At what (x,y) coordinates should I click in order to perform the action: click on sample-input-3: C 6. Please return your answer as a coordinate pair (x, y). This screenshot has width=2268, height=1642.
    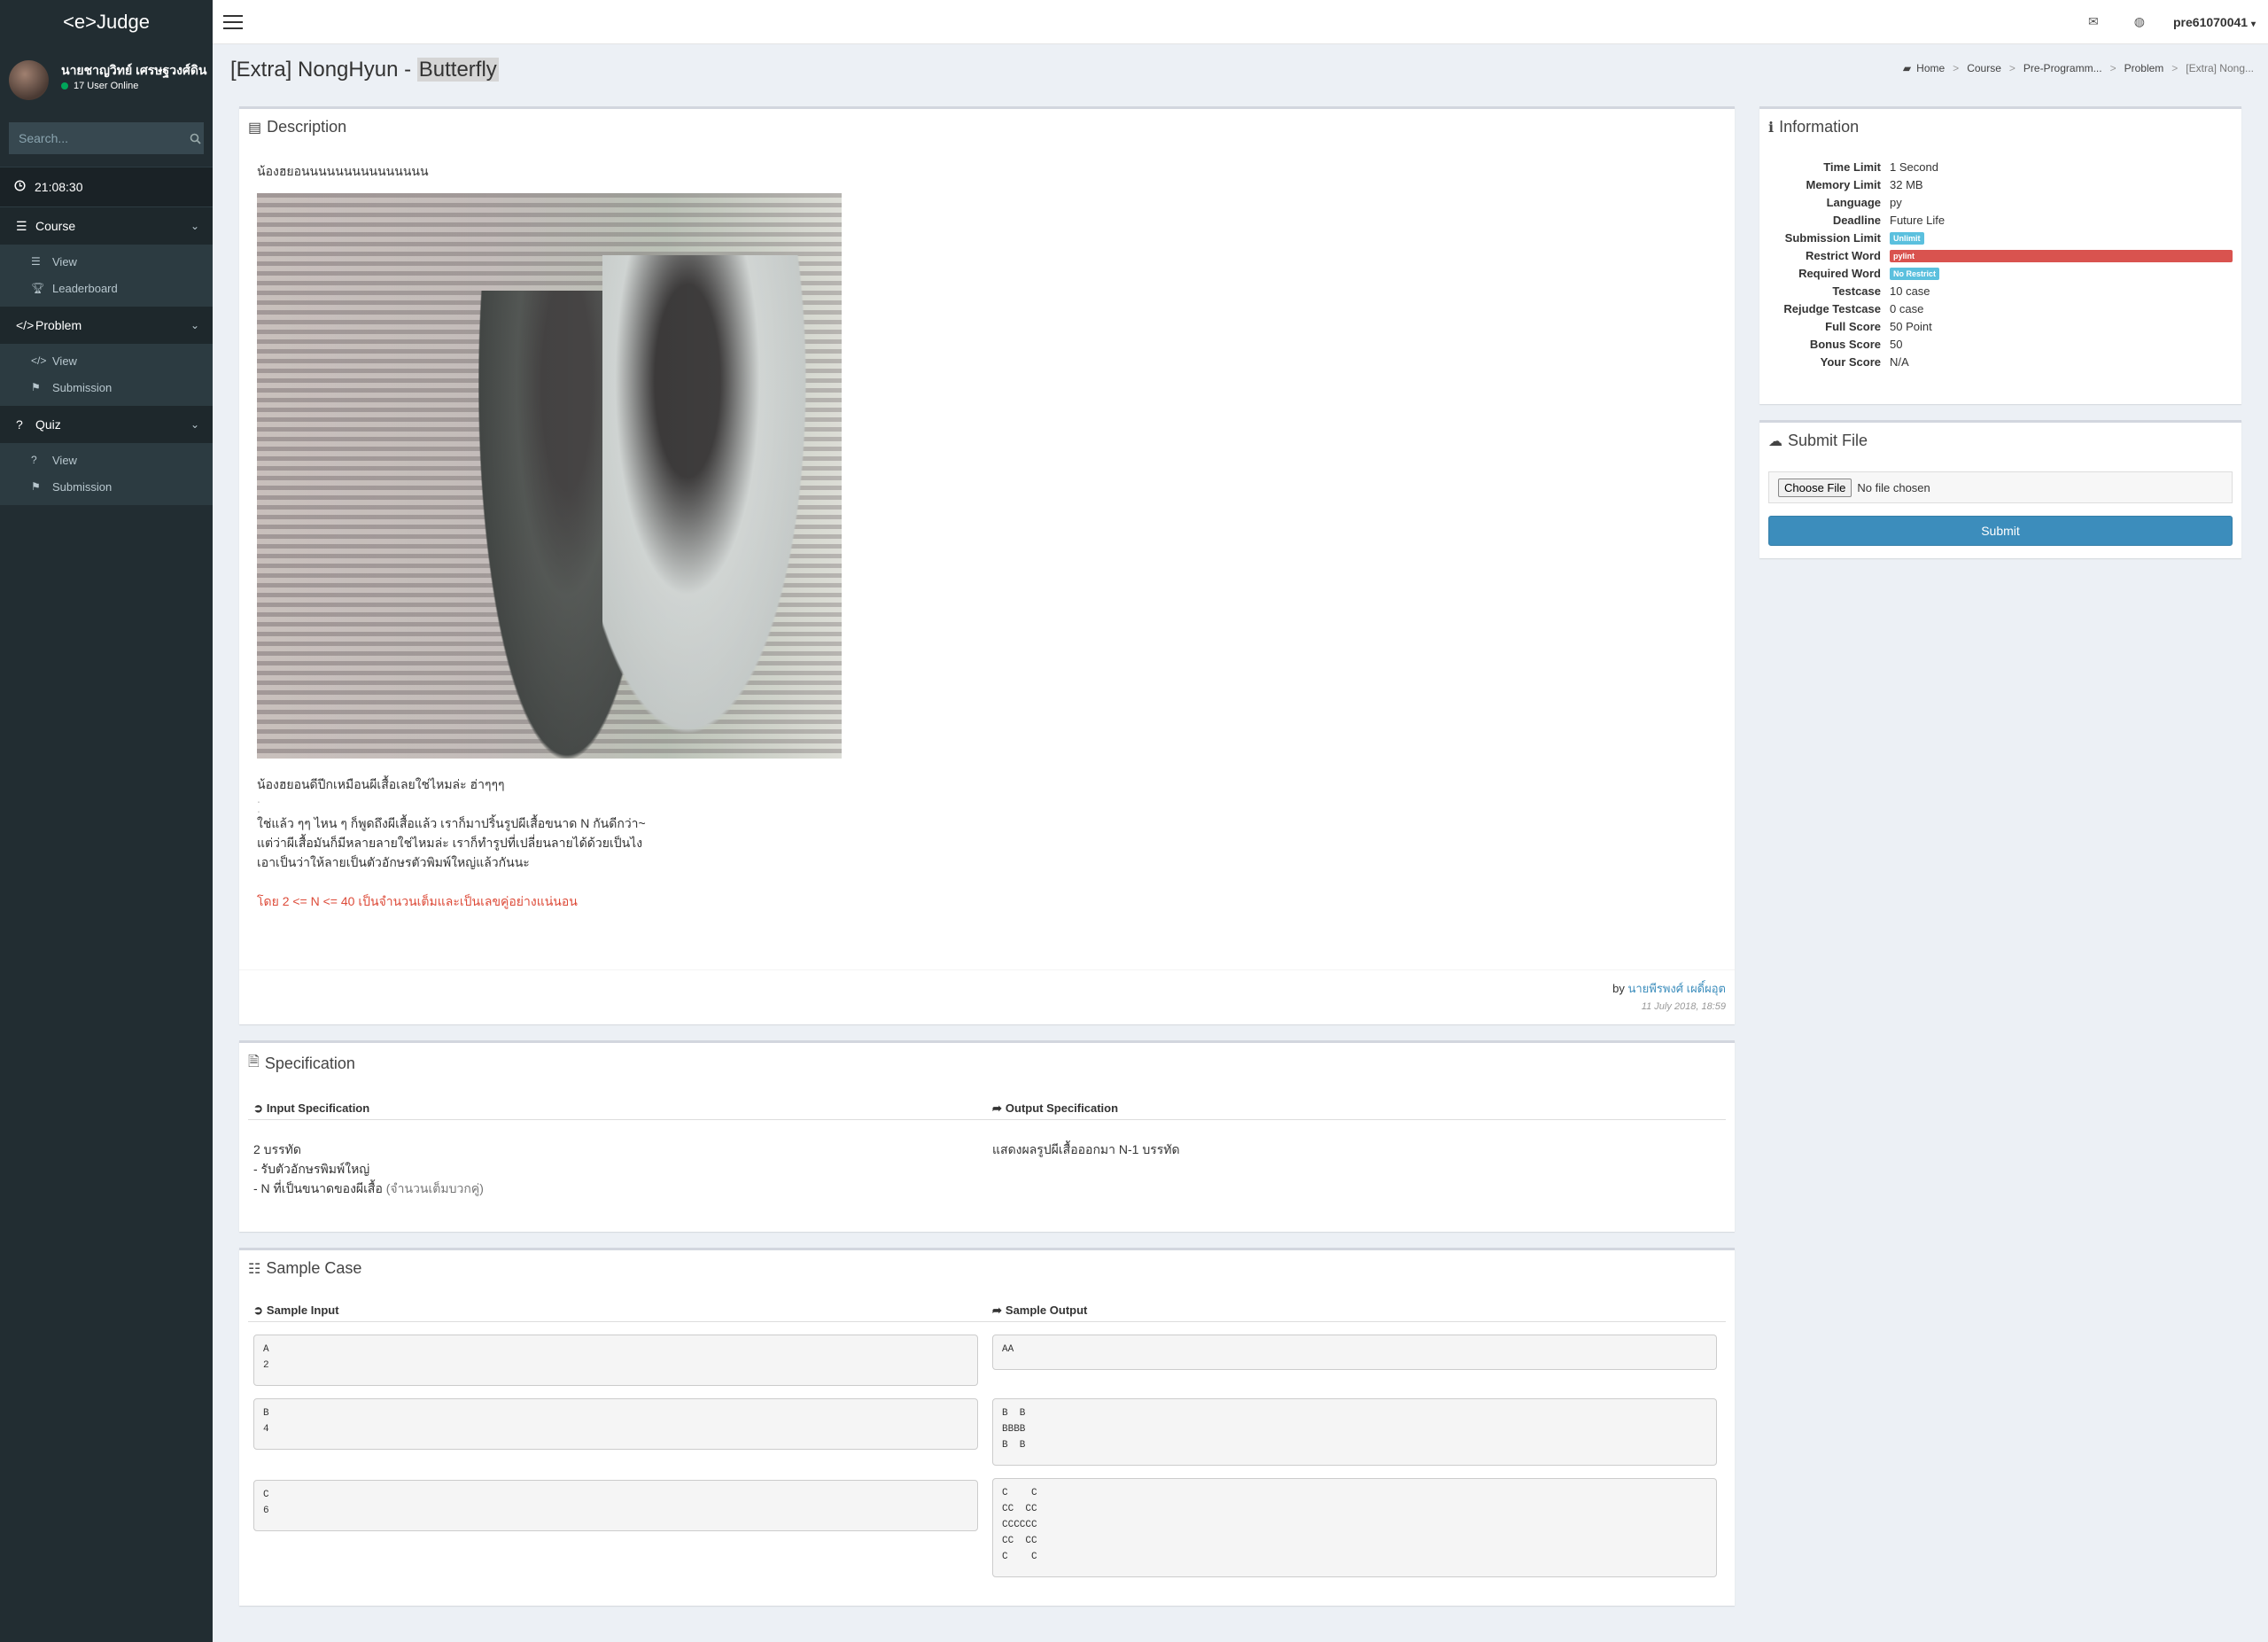
    Looking at the image, I should click on (615, 1505).